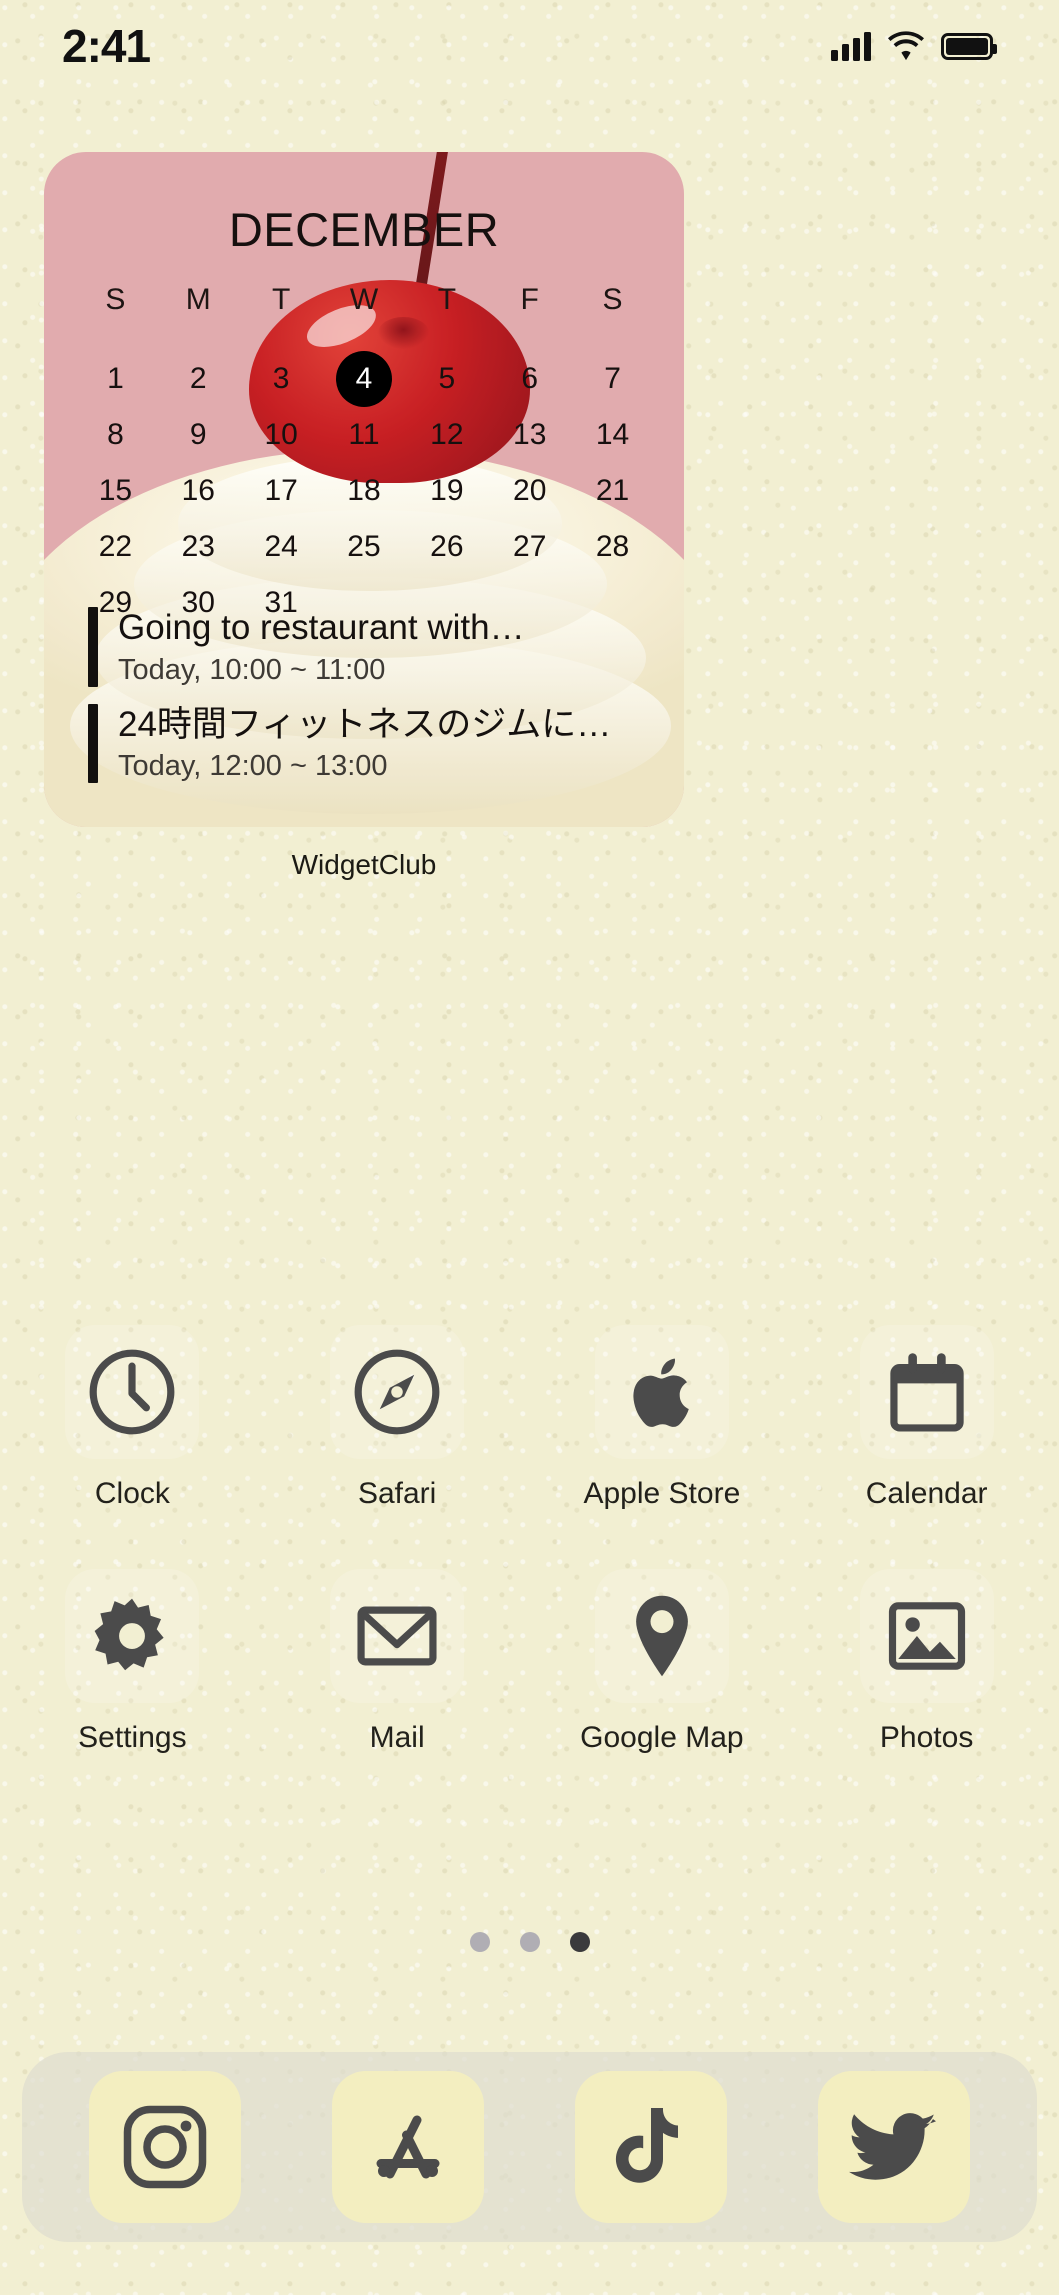 The image size is (1059, 2295). I want to click on app-label: Safari, so click(397, 1493).